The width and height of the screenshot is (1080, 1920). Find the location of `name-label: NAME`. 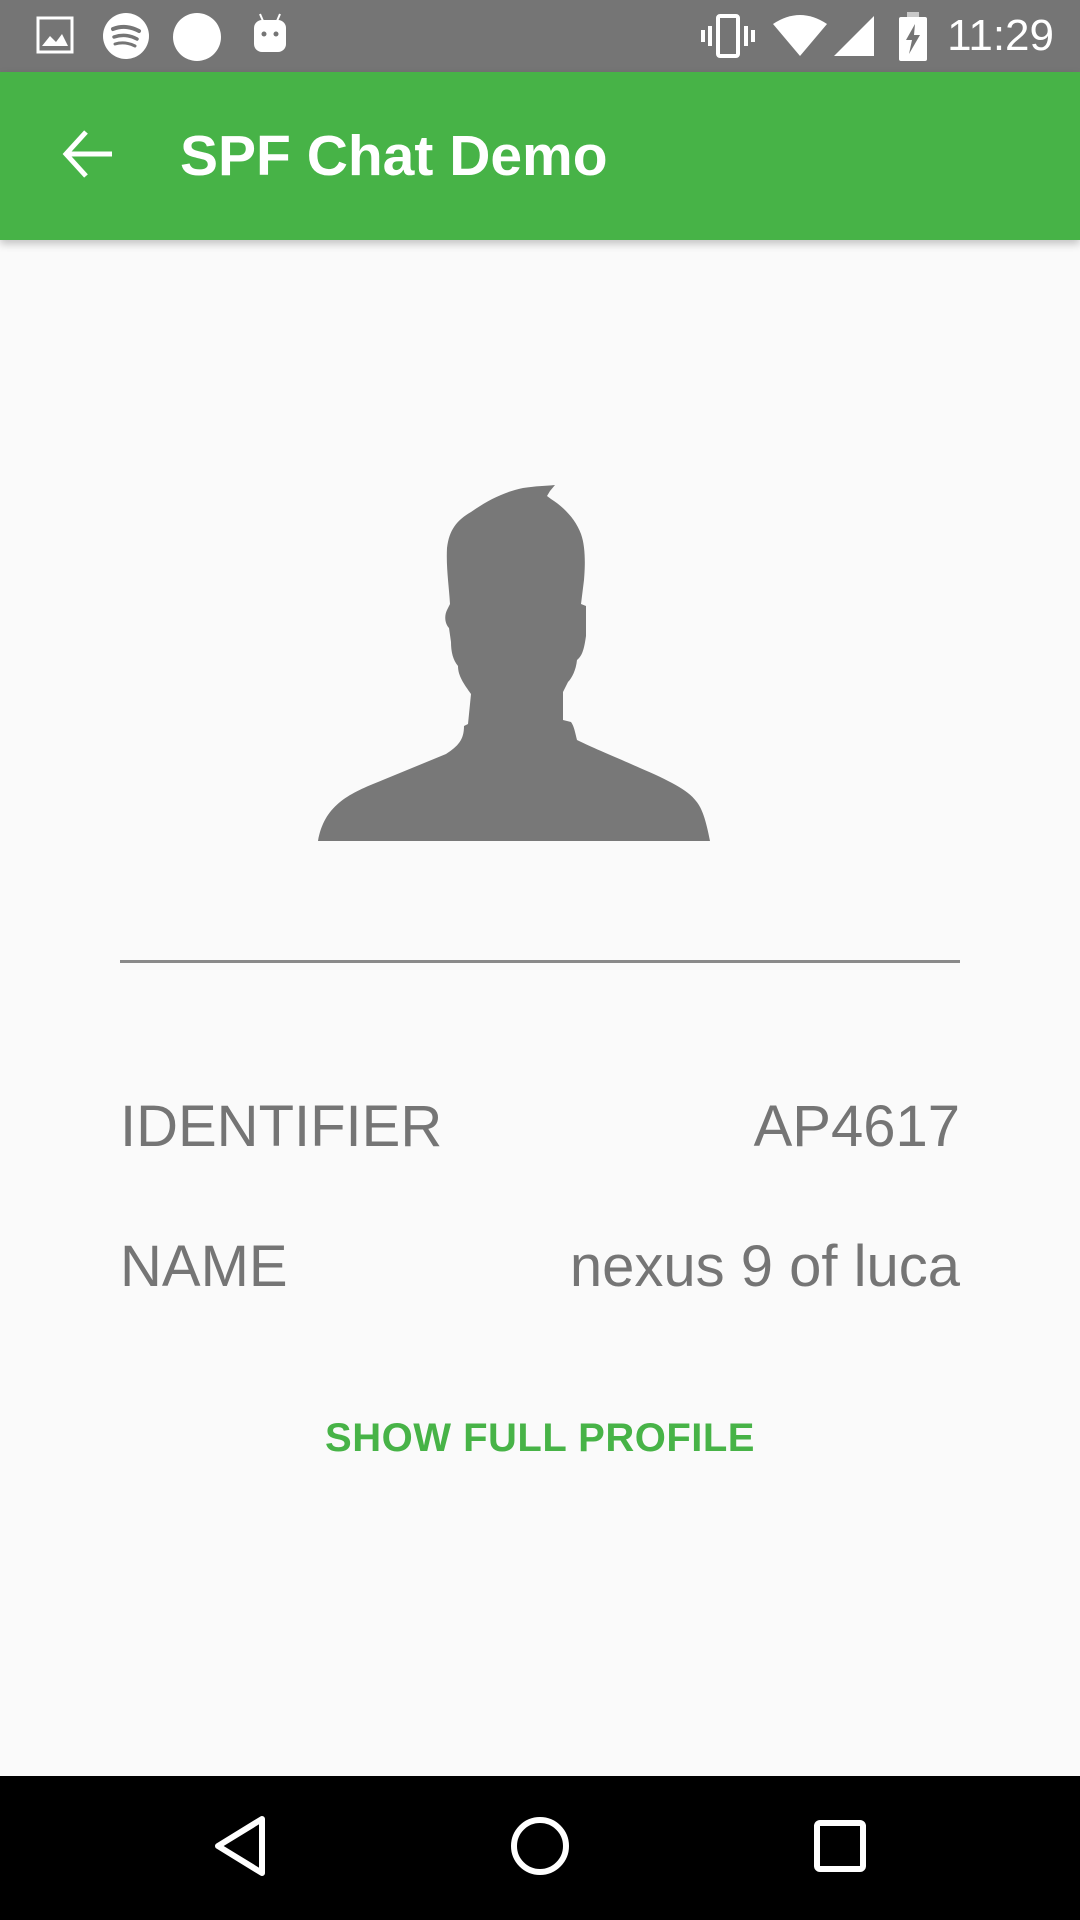

name-label: NAME is located at coordinates (204, 1266).